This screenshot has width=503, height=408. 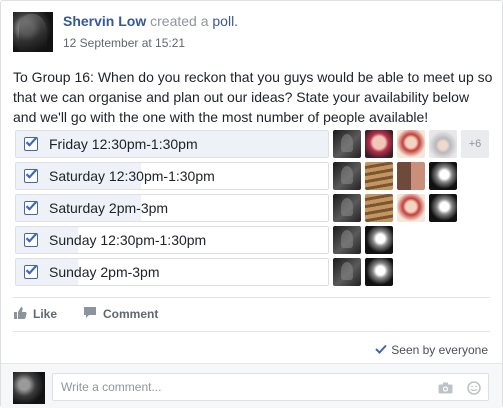 I want to click on comment-tools, so click(x=459, y=390).